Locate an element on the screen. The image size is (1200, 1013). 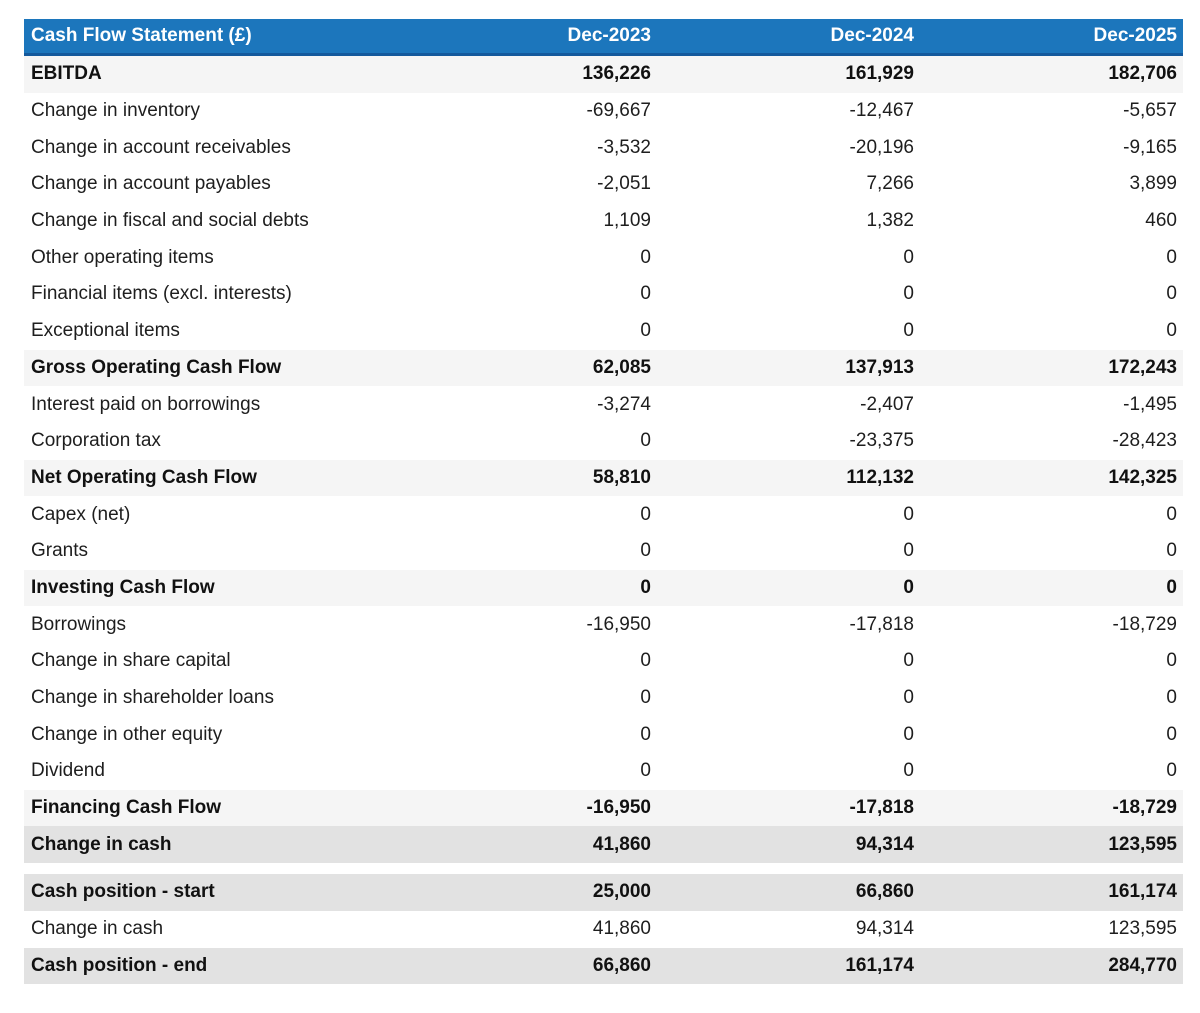
row-value: -28,423 is located at coordinates (1144, 441).